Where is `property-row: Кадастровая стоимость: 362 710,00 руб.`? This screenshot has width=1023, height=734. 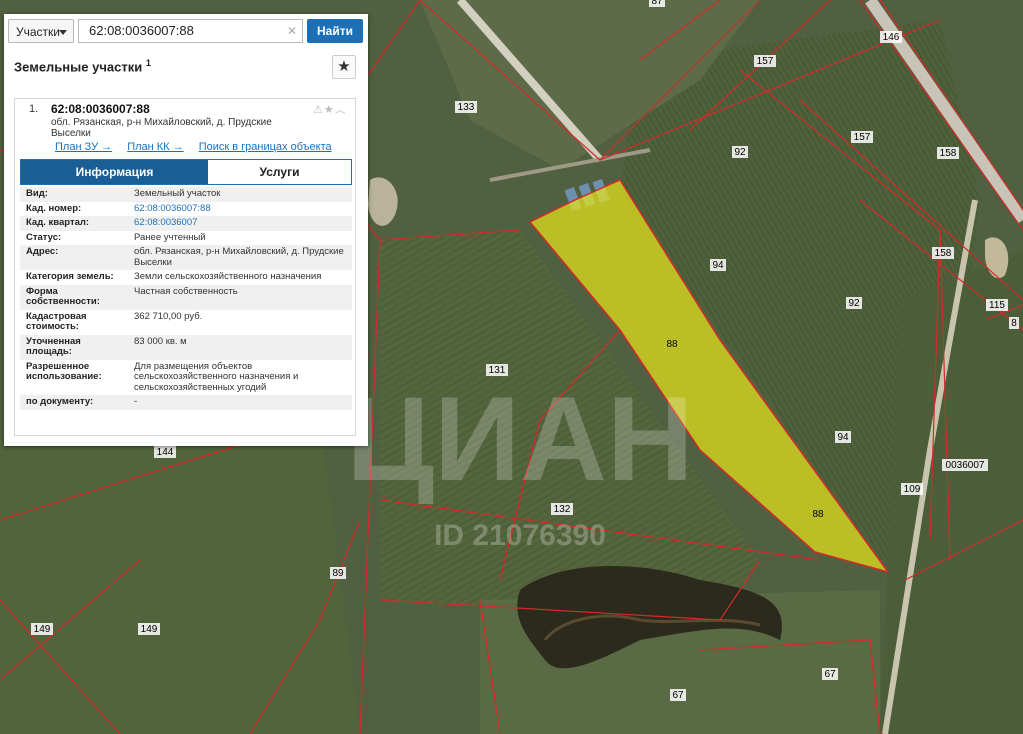
property-row: Кадастровая стоимость: 362 710,00 руб. is located at coordinates (186, 322).